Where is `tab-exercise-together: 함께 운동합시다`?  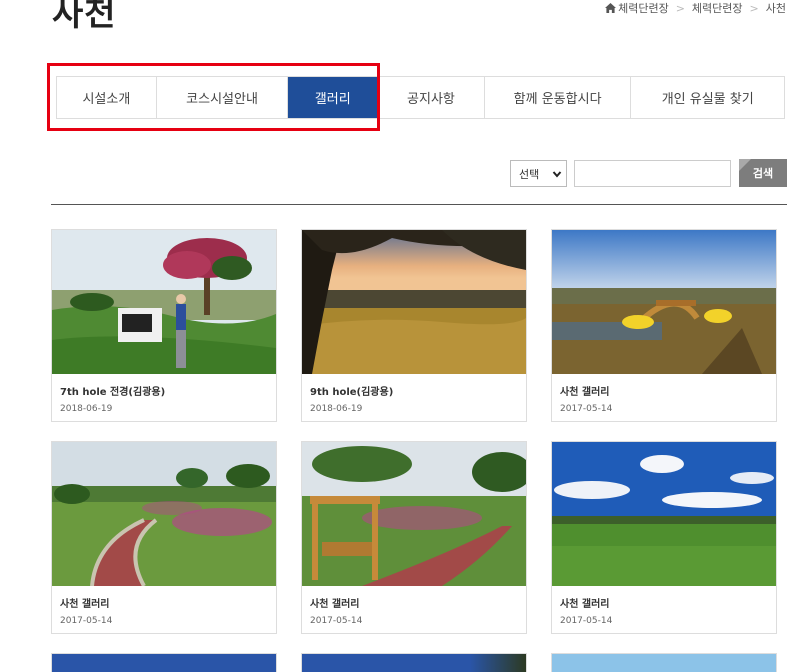 tab-exercise-together: 함께 운동합시다 is located at coordinates (558, 97).